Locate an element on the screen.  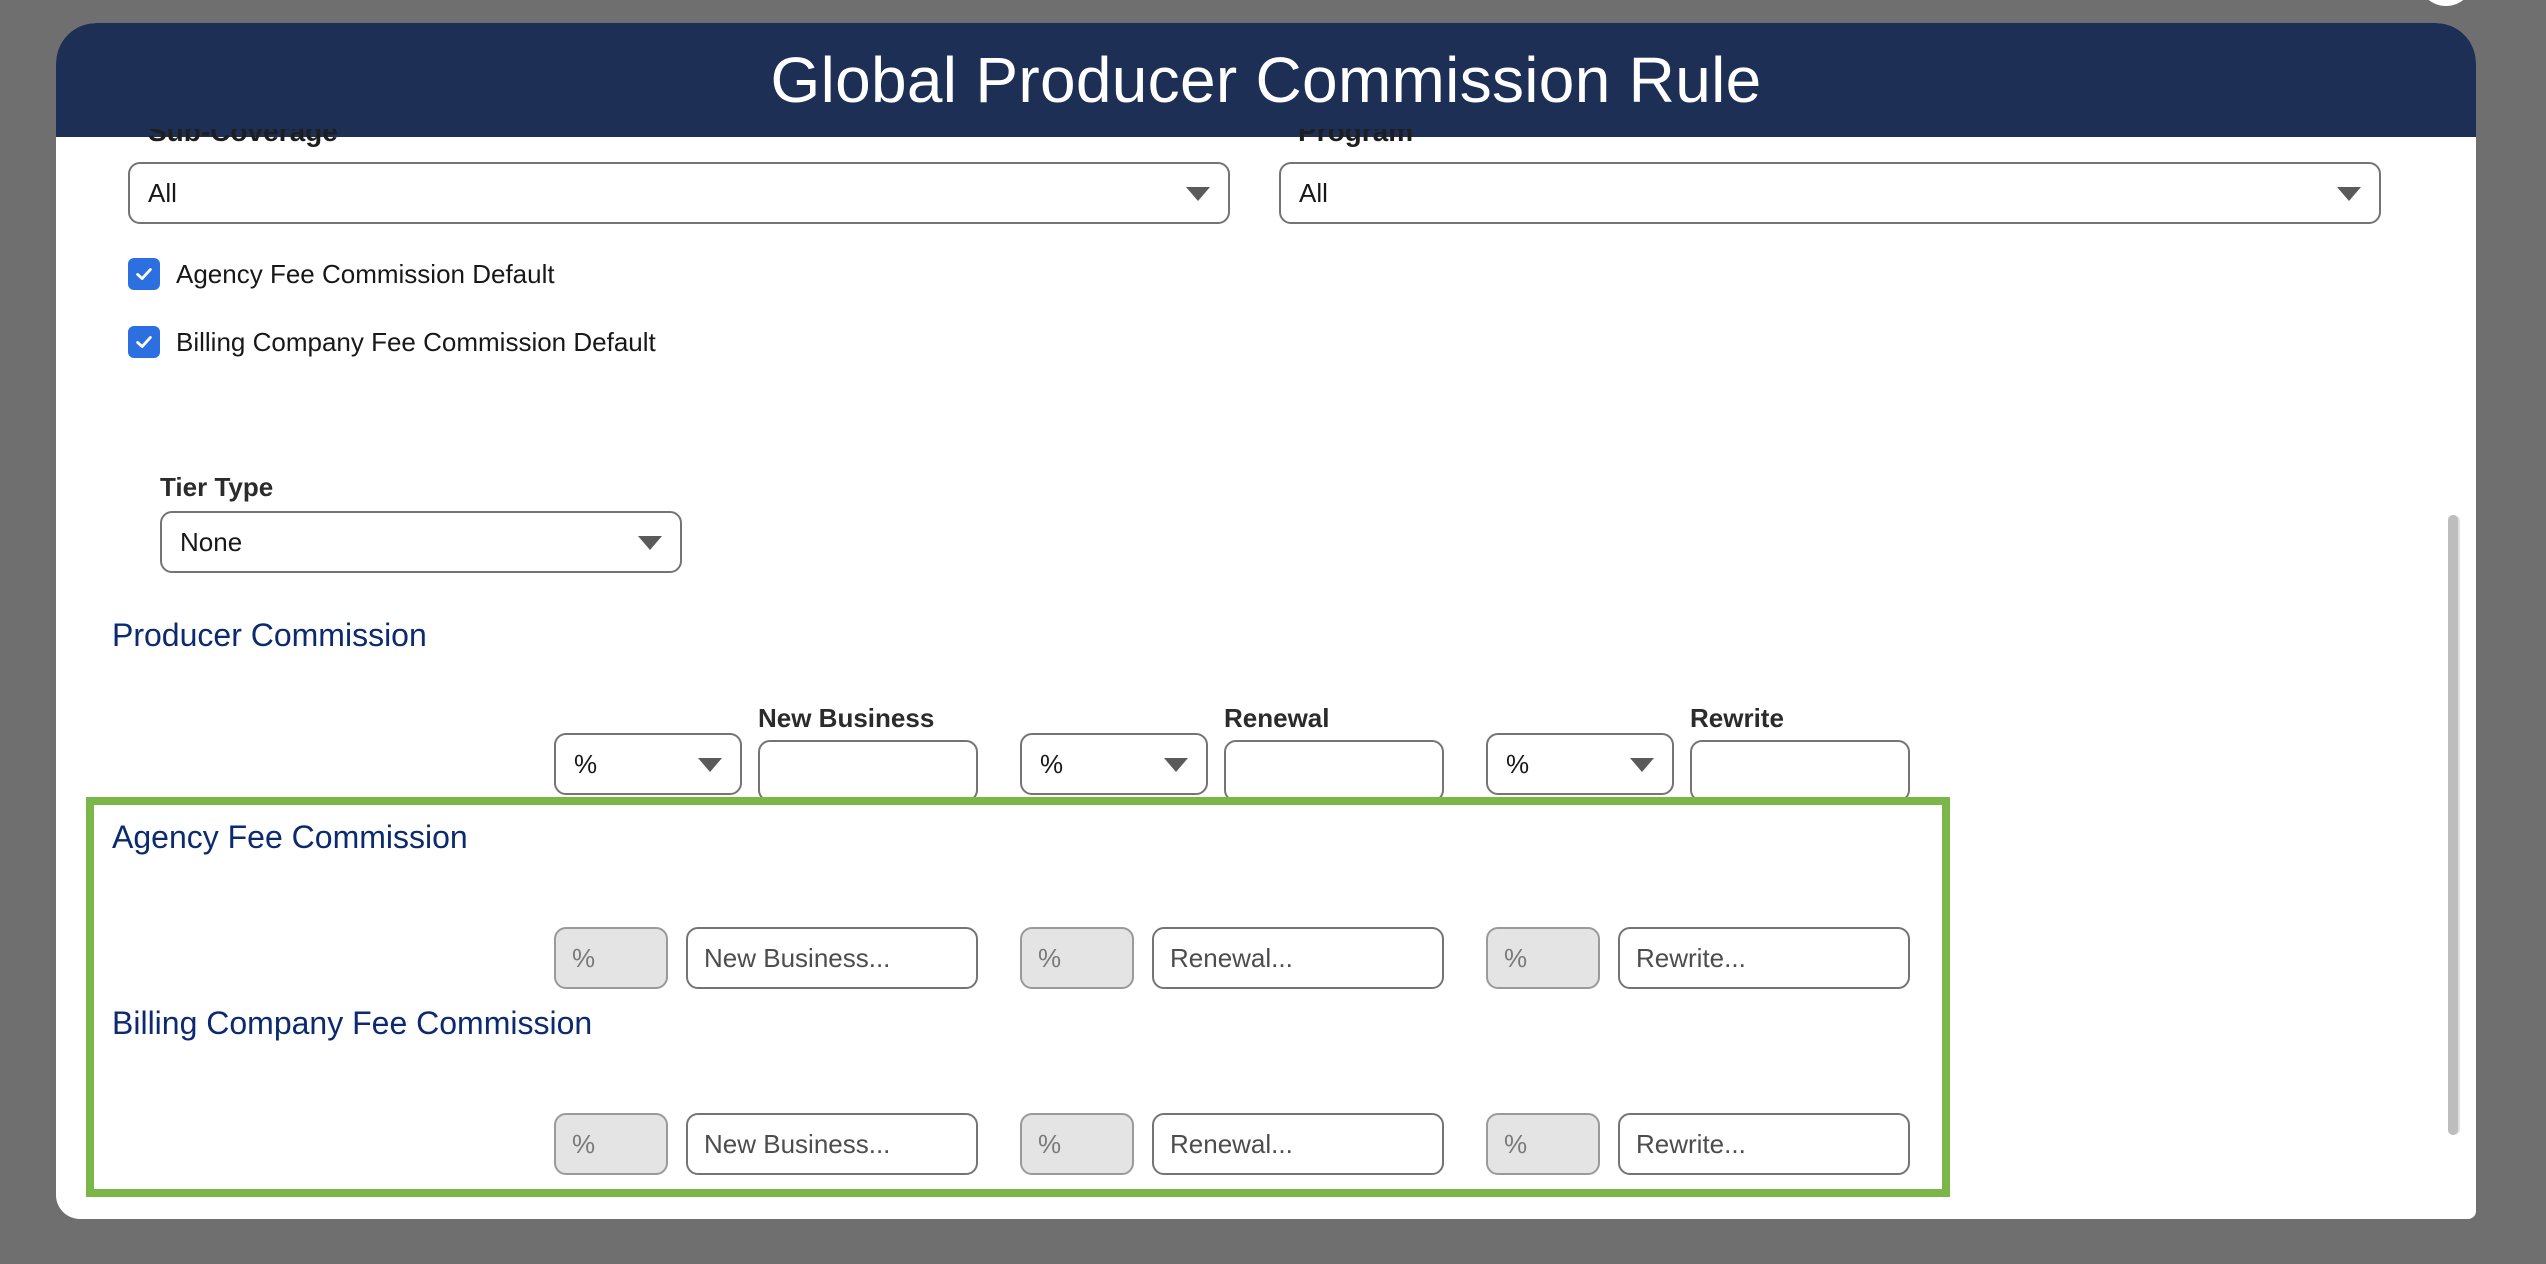
renewal-label: Renewal is located at coordinates (1277, 718).